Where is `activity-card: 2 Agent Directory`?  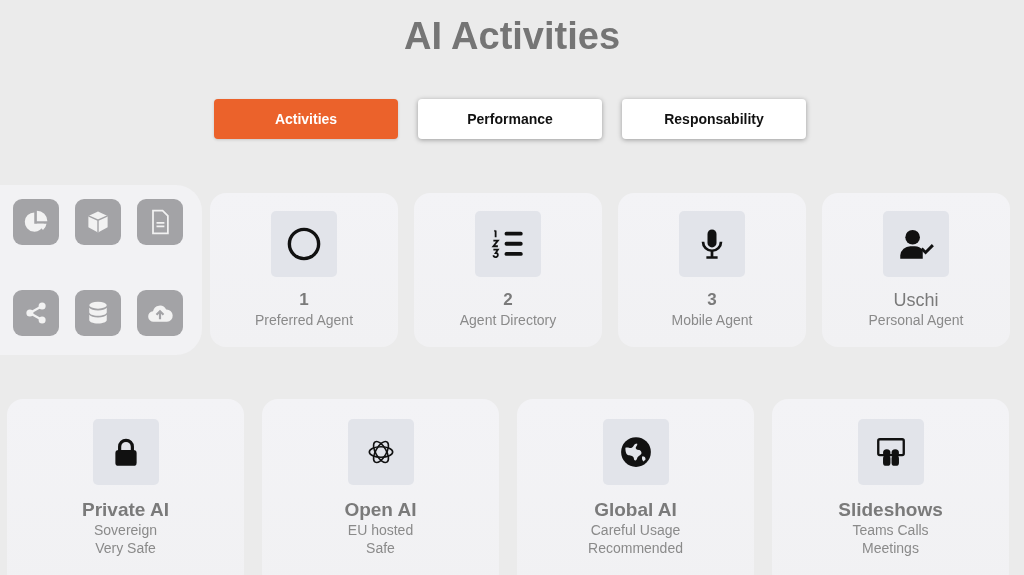
activity-card: 2 Agent Directory is located at coordinates (508, 270).